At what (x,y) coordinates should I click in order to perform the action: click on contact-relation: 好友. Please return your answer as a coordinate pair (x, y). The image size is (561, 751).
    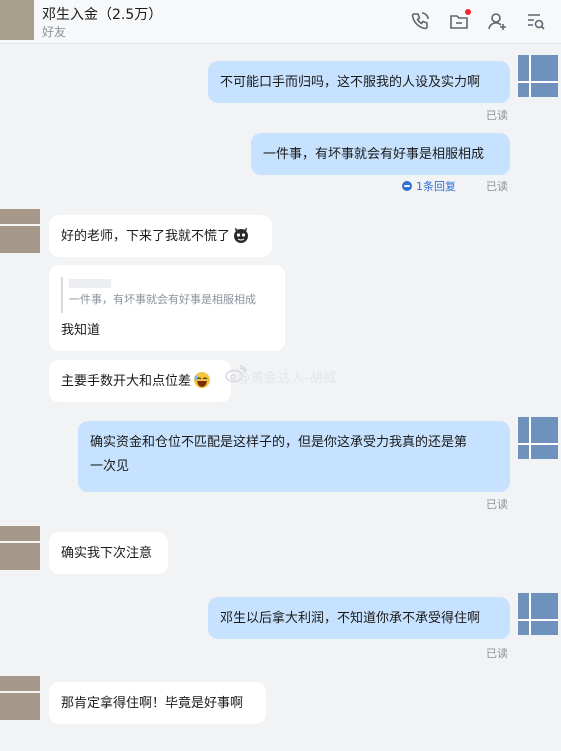
    Looking at the image, I should click on (54, 32).